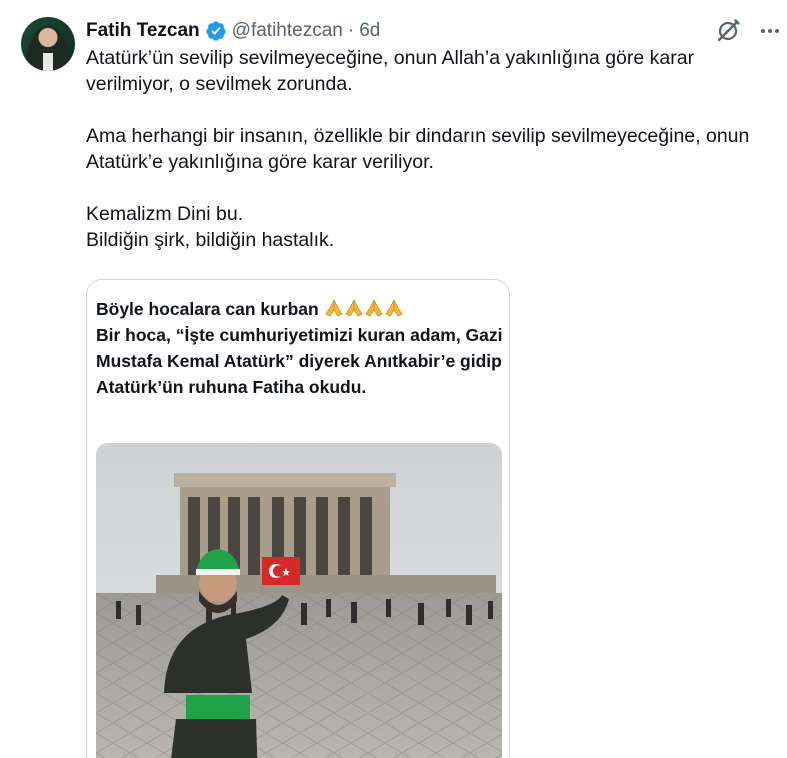 The image size is (787, 758). Describe the element at coordinates (287, 31) in the screenshot. I see `author-handle: @fatihtezcan` at that location.